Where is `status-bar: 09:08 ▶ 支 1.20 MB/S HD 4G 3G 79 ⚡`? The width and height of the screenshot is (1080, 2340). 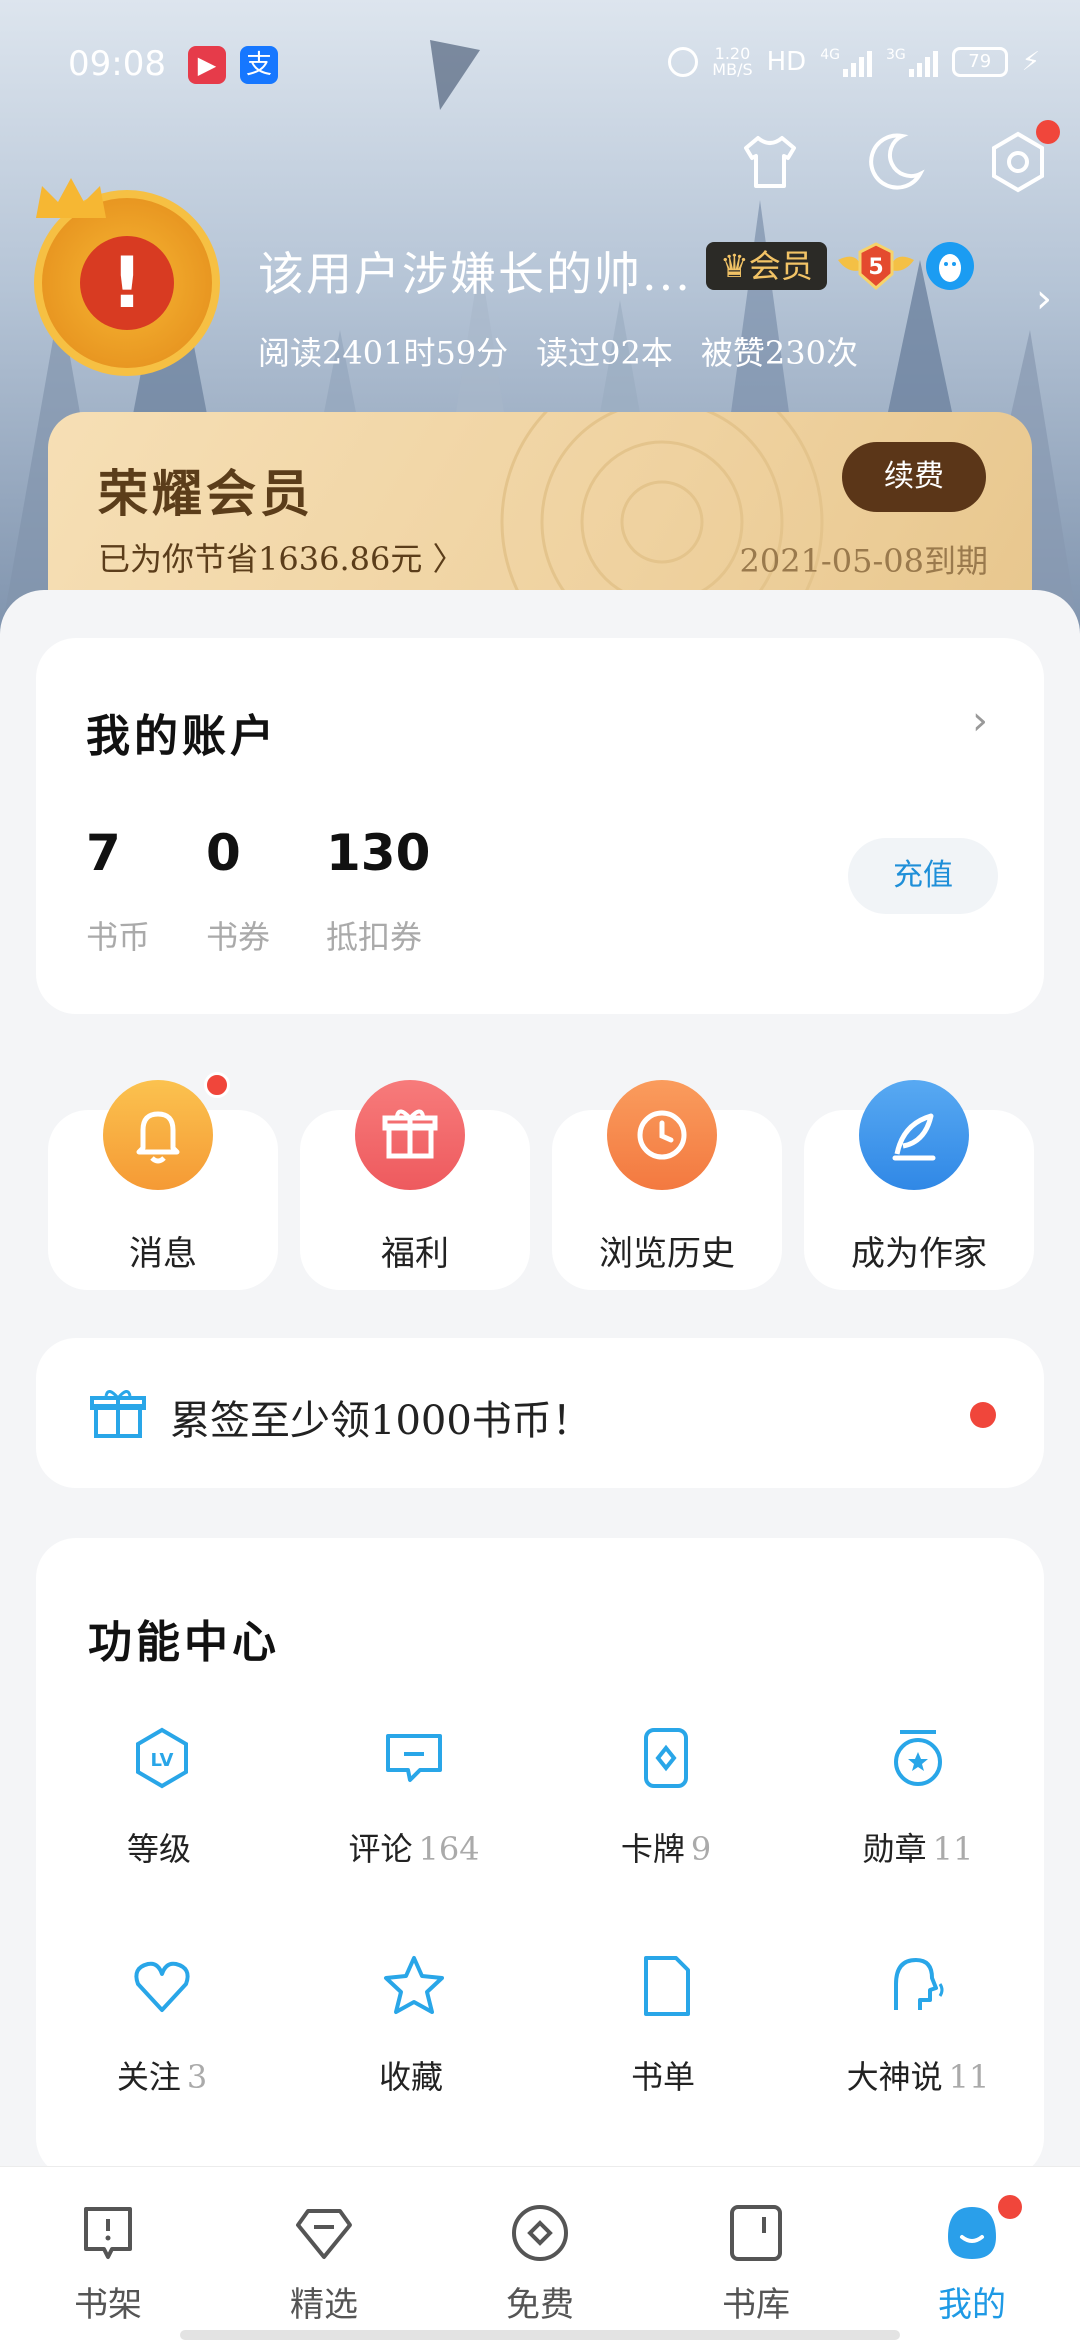
status-bar: 09:08 ▶ 支 1.20 MB/S HD 4G 3G 79 ⚡ is located at coordinates (540, 65).